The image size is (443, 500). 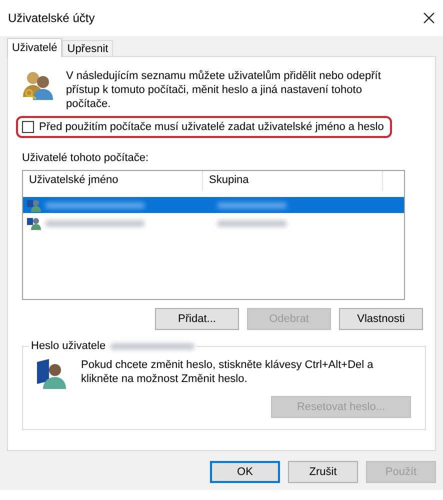 I want to click on window-title: Uživatelské účty, so click(x=51, y=18).